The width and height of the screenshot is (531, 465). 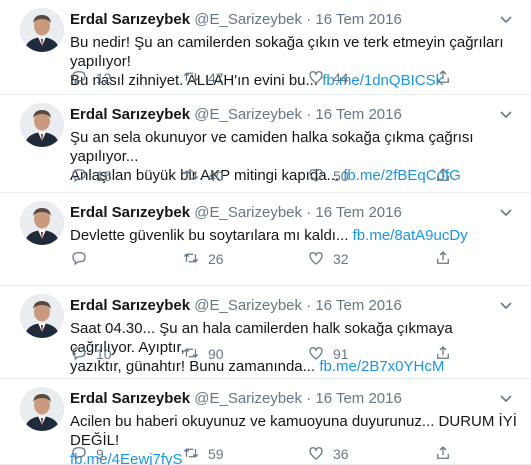 What do you see at coordinates (341, 78) in the screenshot?
I see `like-count: 44` at bounding box center [341, 78].